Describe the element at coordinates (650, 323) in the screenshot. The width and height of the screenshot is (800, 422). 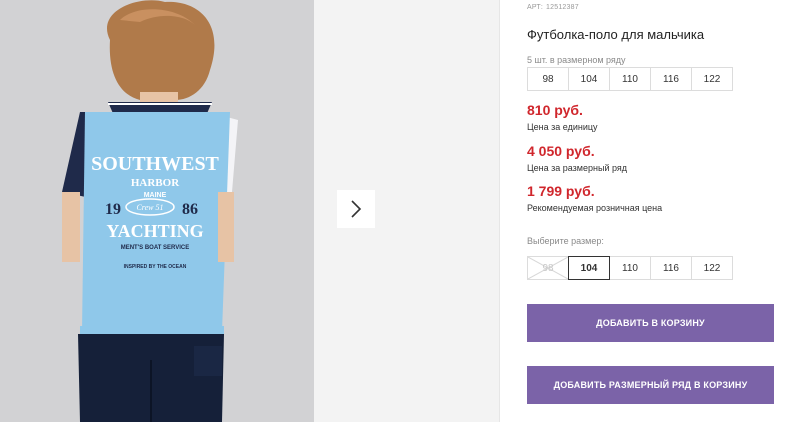
I see `add-to-cart-button: Добавить в корзину` at that location.